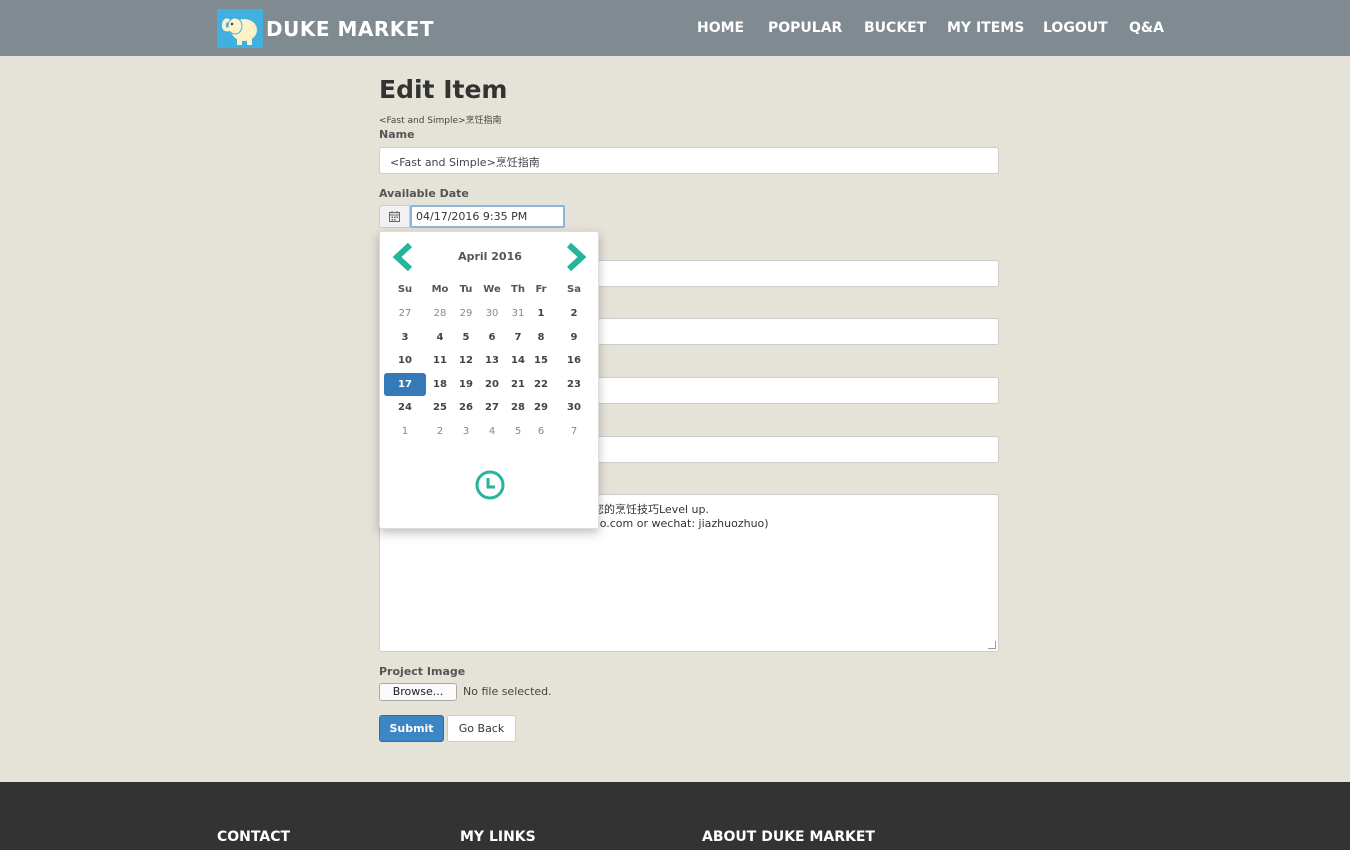 The width and height of the screenshot is (1350, 850). Describe the element at coordinates (440, 121) in the screenshot. I see `item-subtitle: <Fast and Simple>烹饪指南` at that location.